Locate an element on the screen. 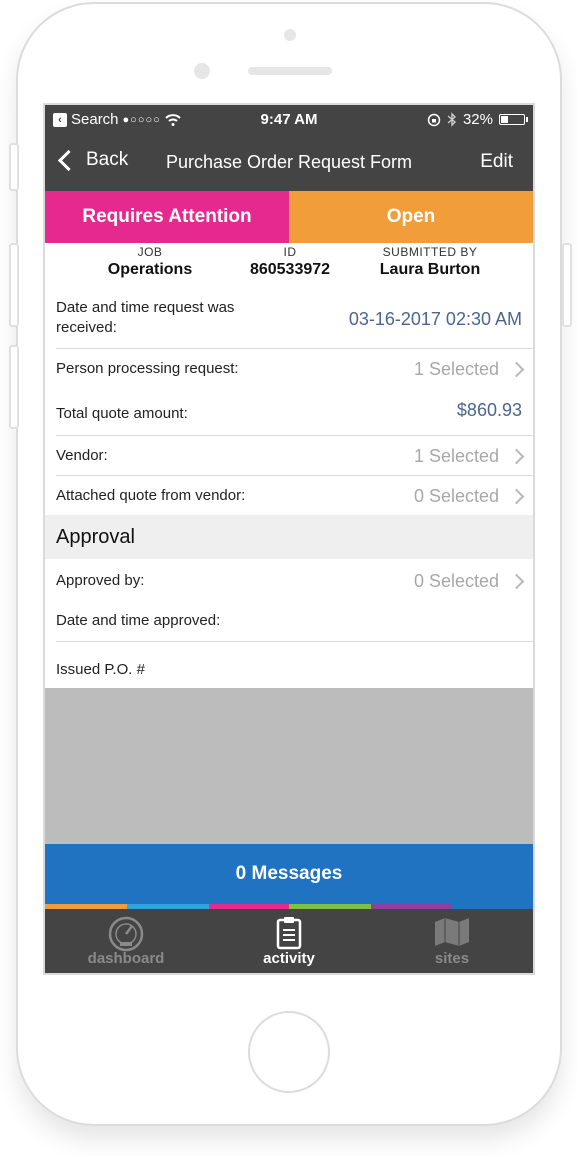  submitted-by-label: SUBMITTED BY is located at coordinates (430, 252).